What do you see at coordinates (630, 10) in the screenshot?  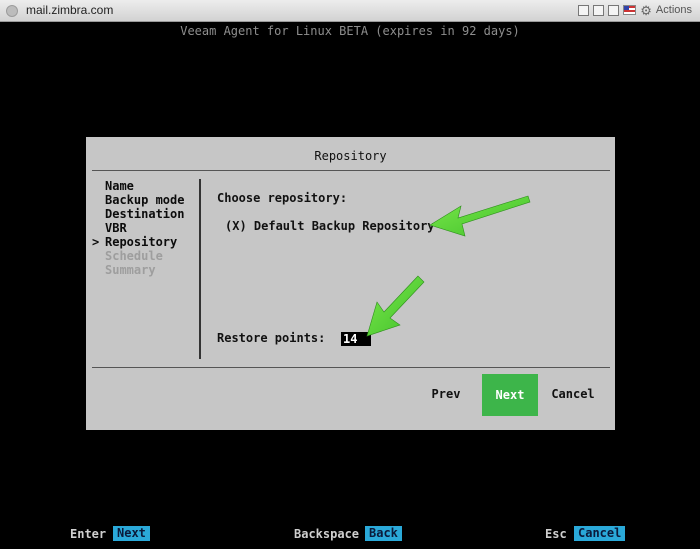 I see `keyboard-layout-flag-icon` at bounding box center [630, 10].